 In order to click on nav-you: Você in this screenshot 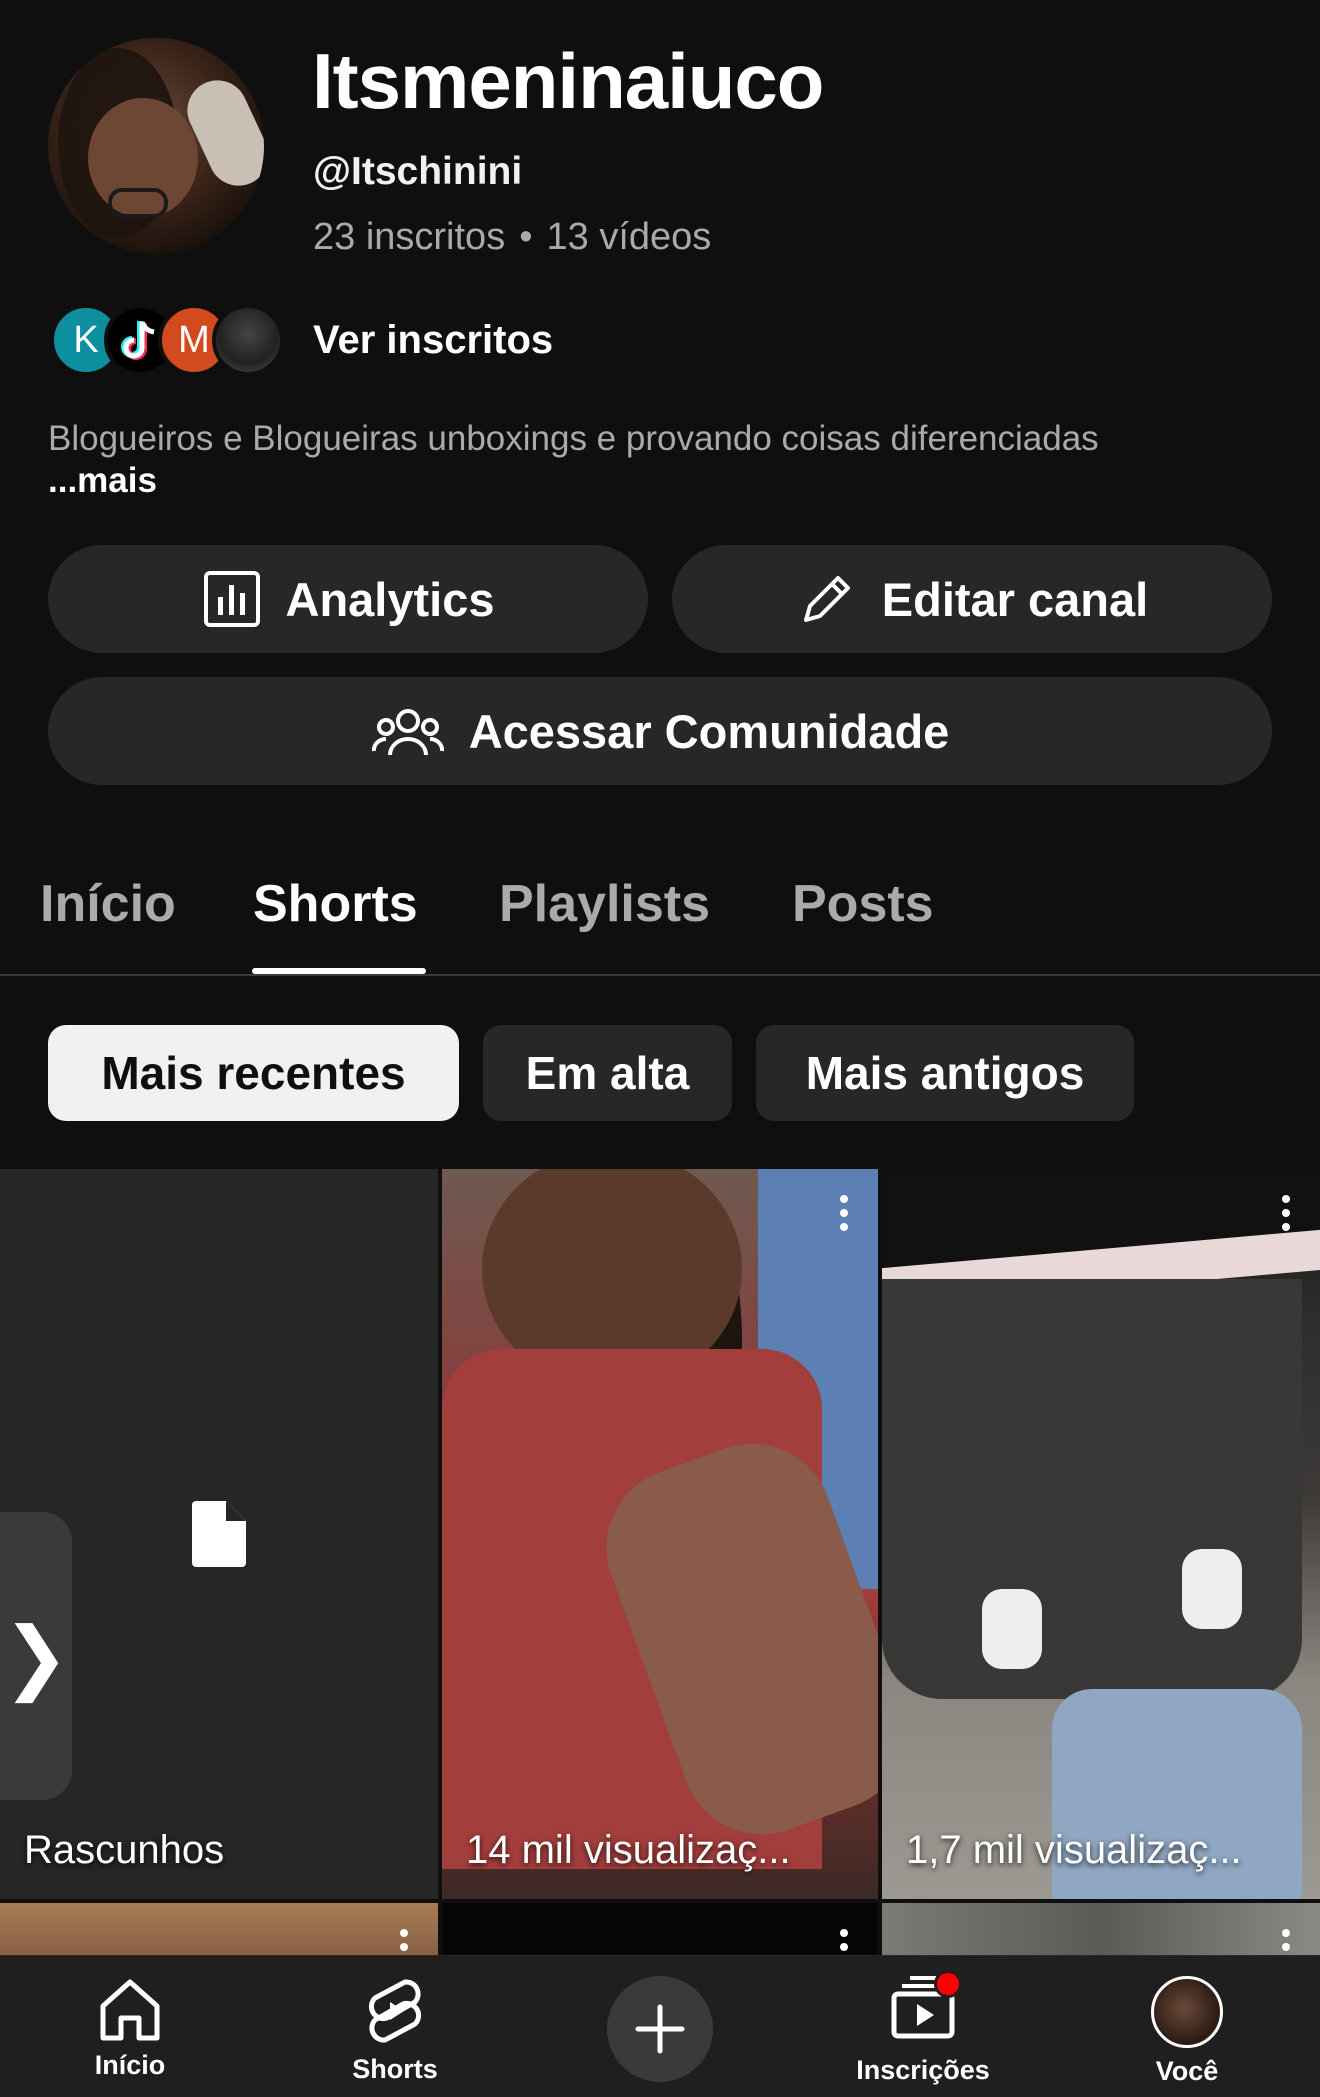, I will do `click(1187, 2031)`.